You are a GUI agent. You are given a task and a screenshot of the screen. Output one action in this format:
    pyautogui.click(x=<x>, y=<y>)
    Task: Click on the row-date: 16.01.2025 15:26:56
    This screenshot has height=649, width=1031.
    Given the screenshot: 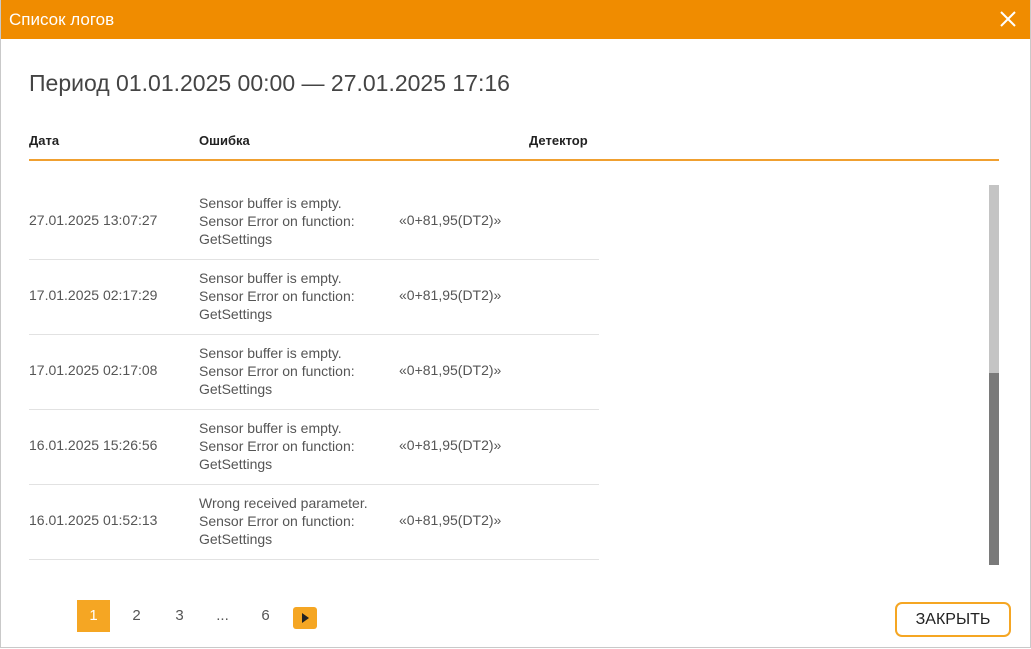 What is the action you would take?
    pyautogui.click(x=93, y=445)
    